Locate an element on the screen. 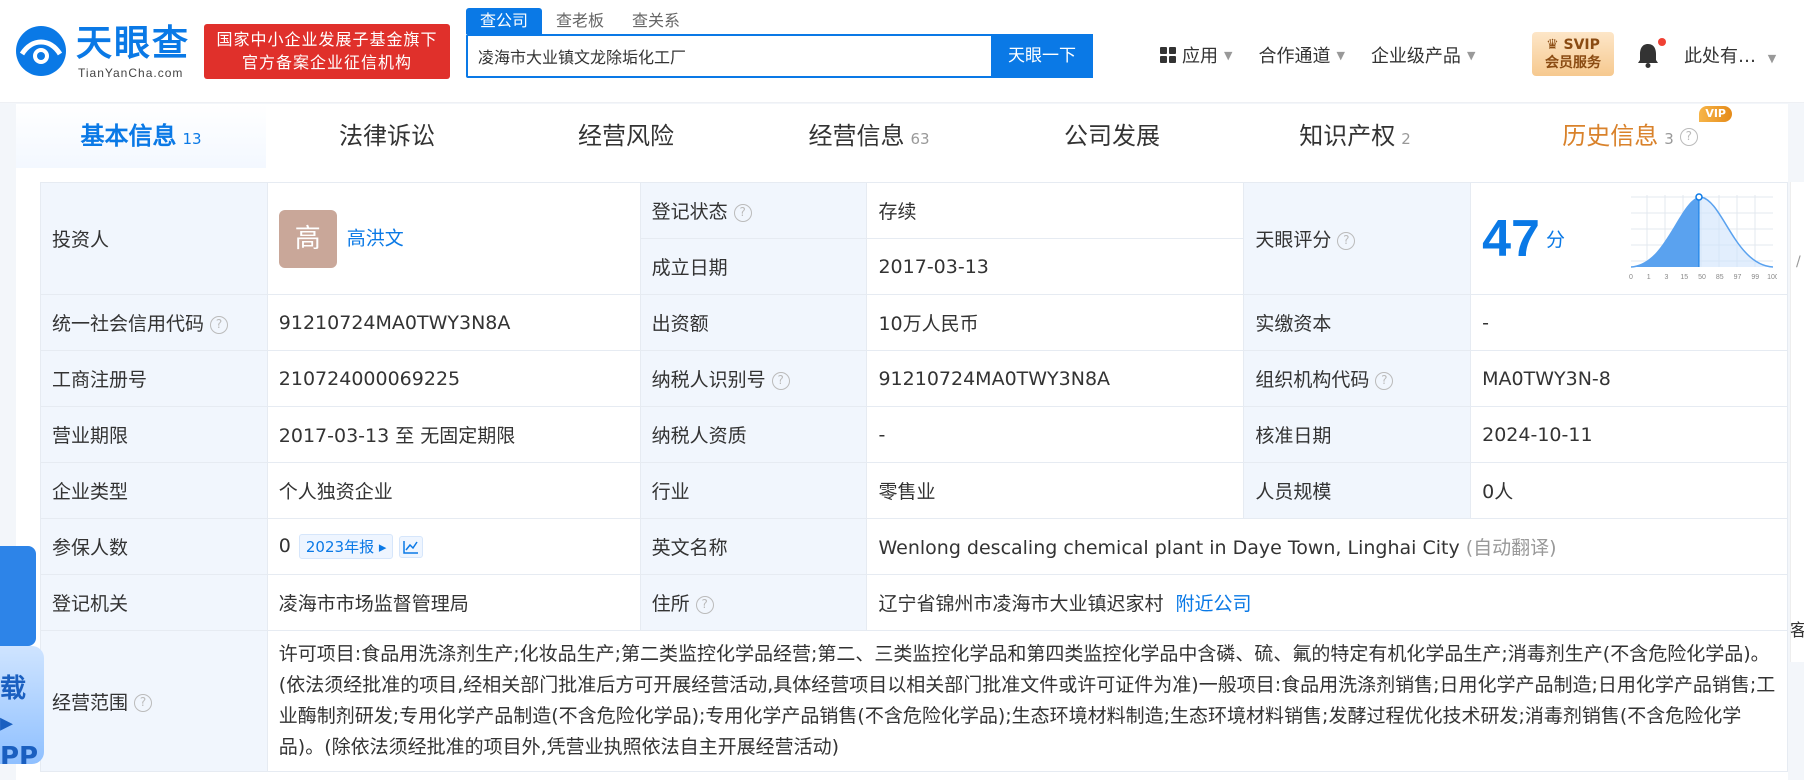  score-unit: 分 is located at coordinates (1555, 240).